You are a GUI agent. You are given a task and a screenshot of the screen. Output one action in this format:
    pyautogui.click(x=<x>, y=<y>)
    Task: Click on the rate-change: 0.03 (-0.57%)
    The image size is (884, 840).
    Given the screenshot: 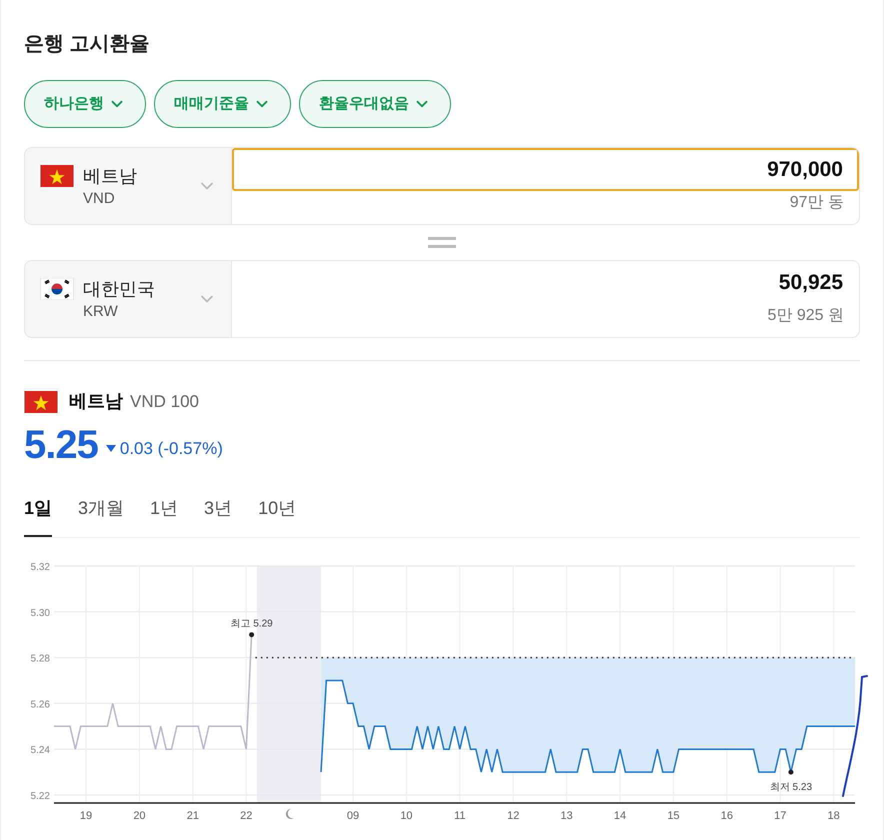 What is the action you would take?
    pyautogui.click(x=171, y=449)
    